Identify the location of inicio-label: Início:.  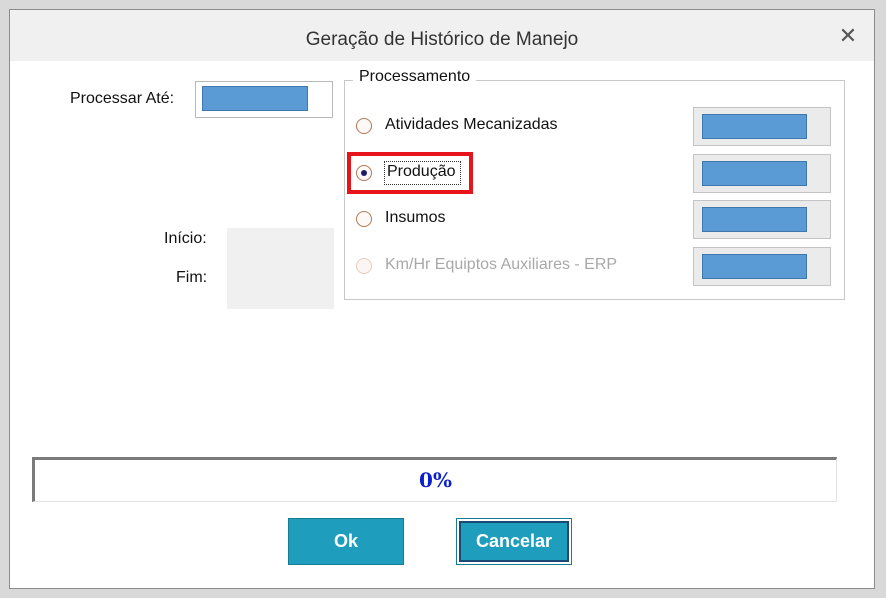
(185, 238).